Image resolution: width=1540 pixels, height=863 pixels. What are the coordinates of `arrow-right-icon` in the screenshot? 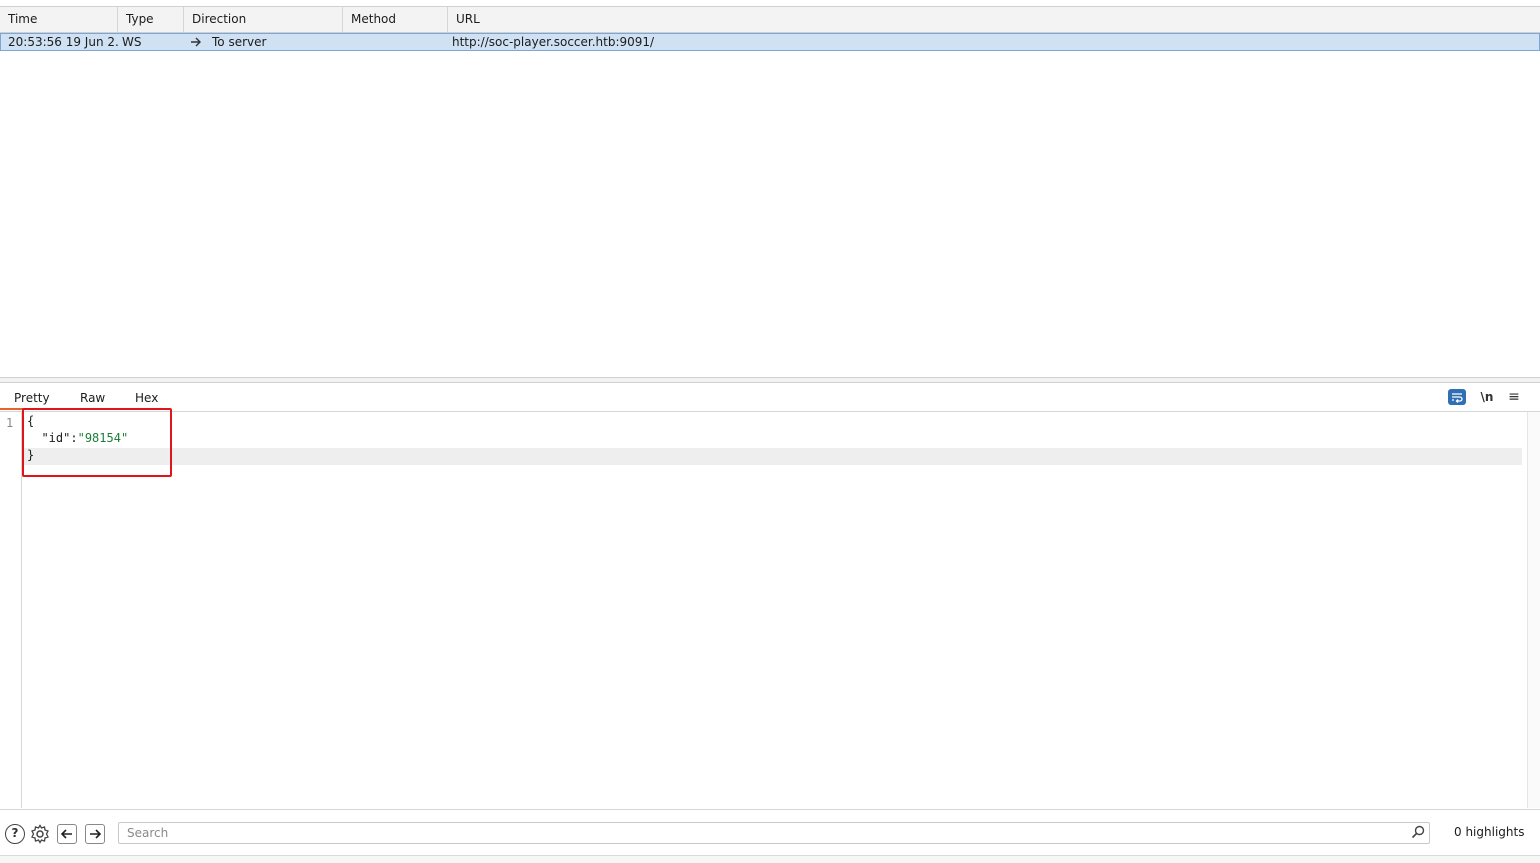 It's located at (197, 42).